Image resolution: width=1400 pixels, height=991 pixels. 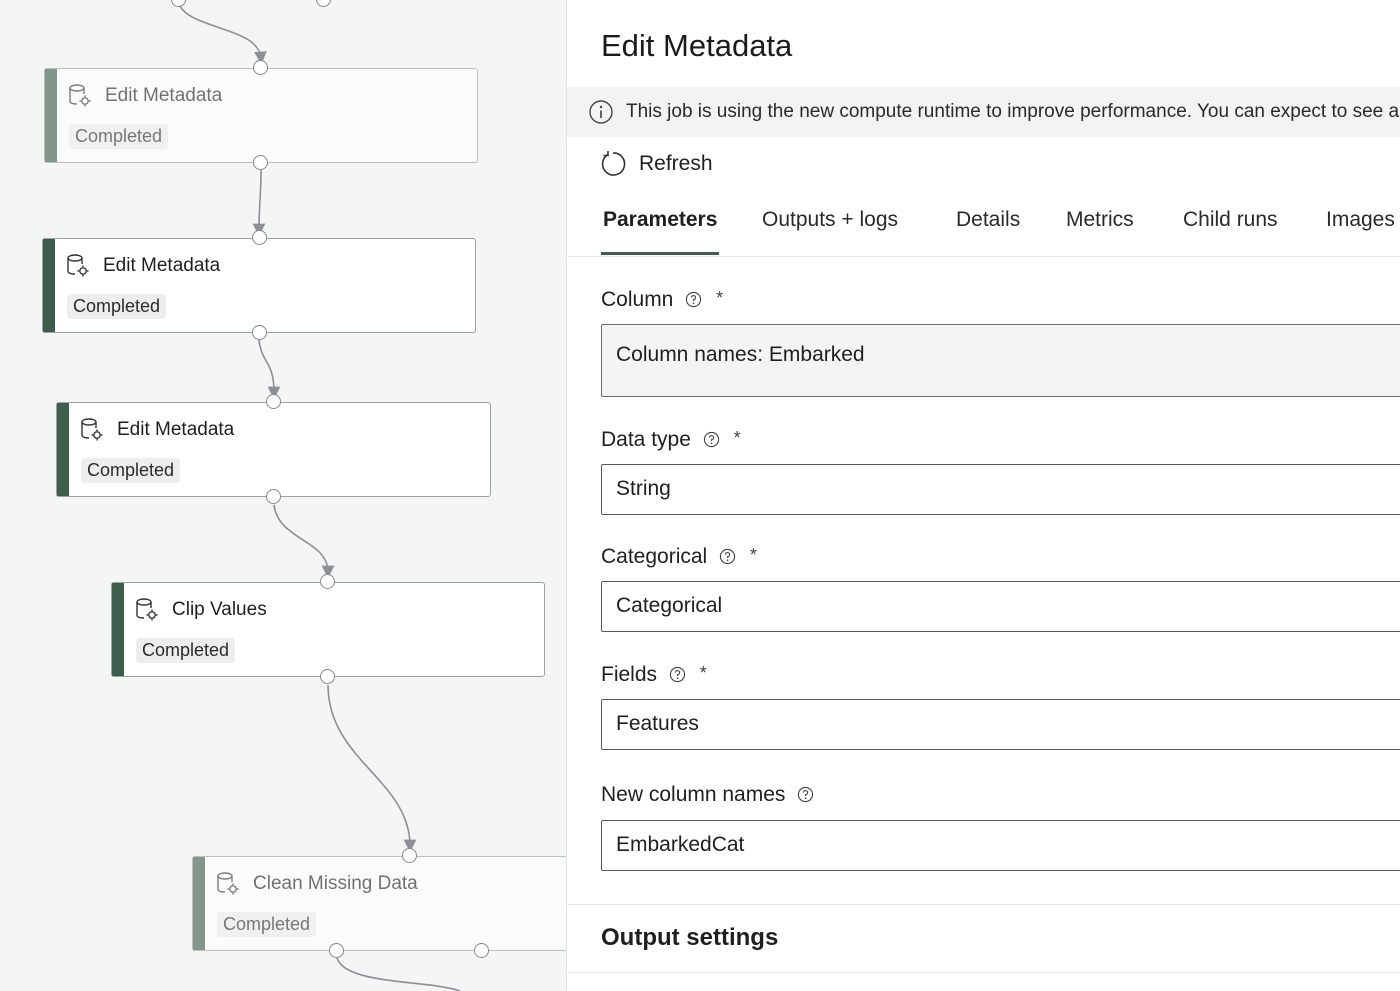 What do you see at coordinates (1360, 220) in the screenshot?
I see `tab-images: Images` at bounding box center [1360, 220].